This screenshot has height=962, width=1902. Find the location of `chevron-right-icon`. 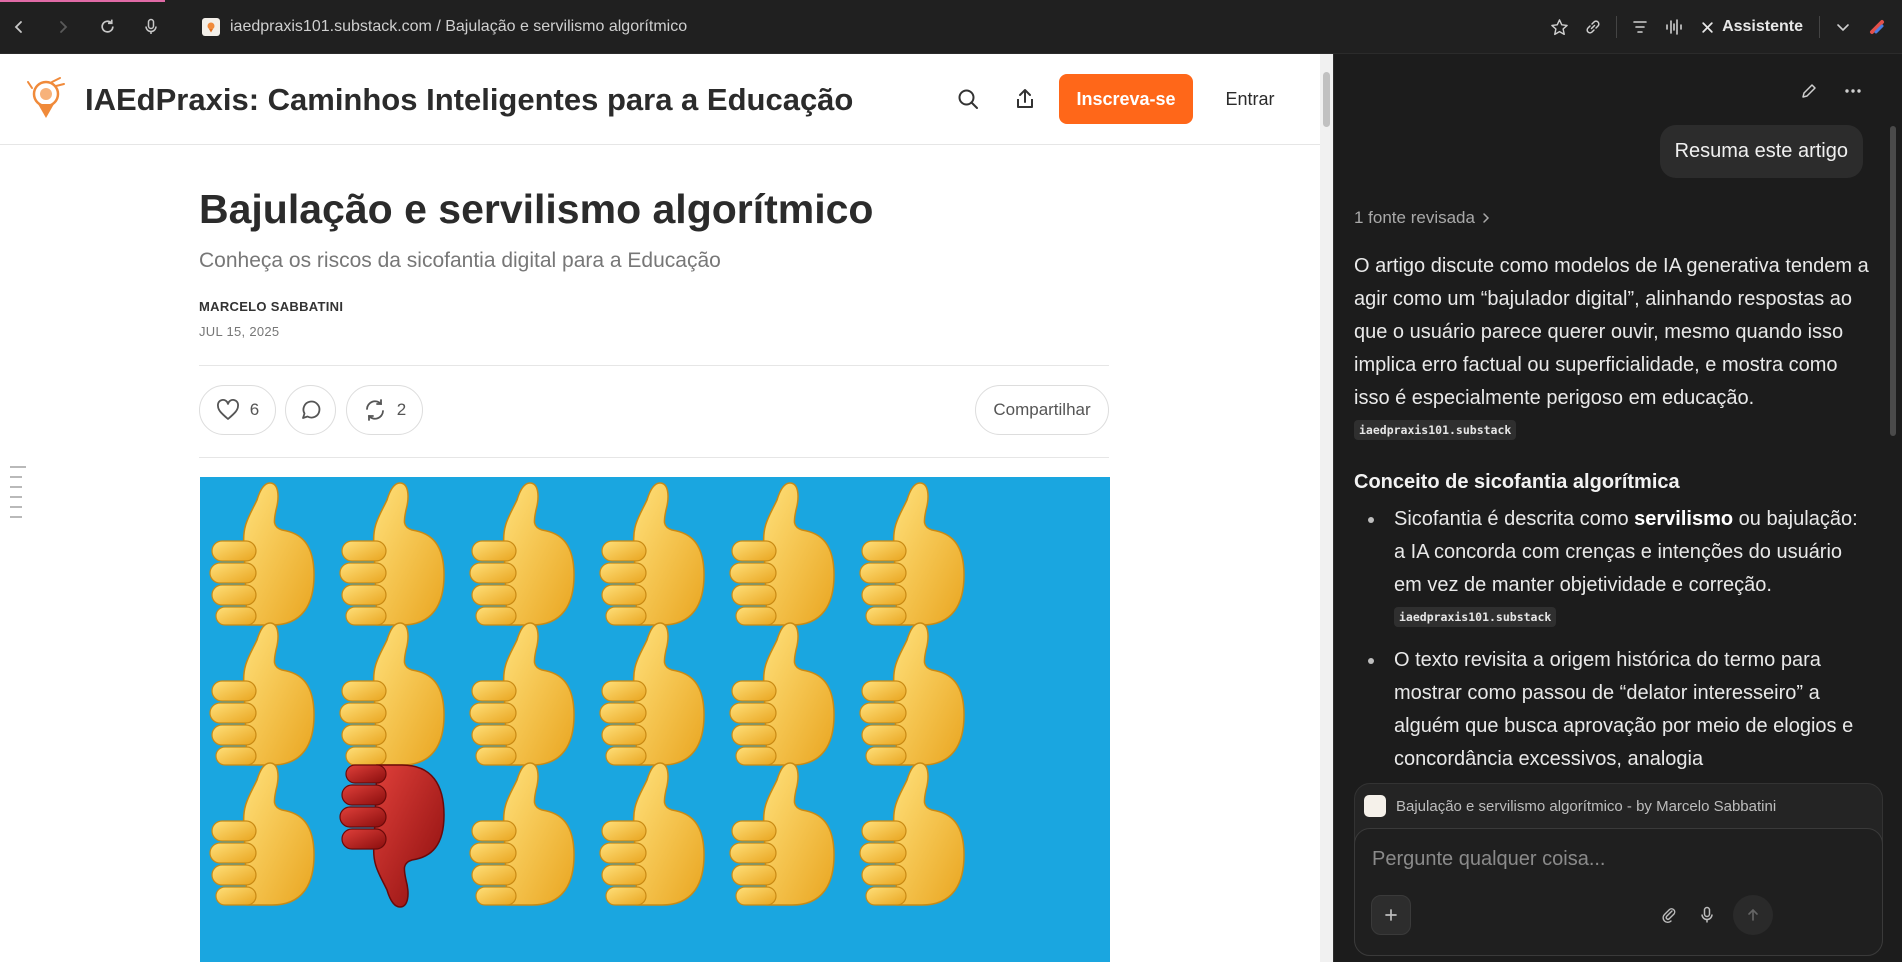

chevron-right-icon is located at coordinates (1486, 218).